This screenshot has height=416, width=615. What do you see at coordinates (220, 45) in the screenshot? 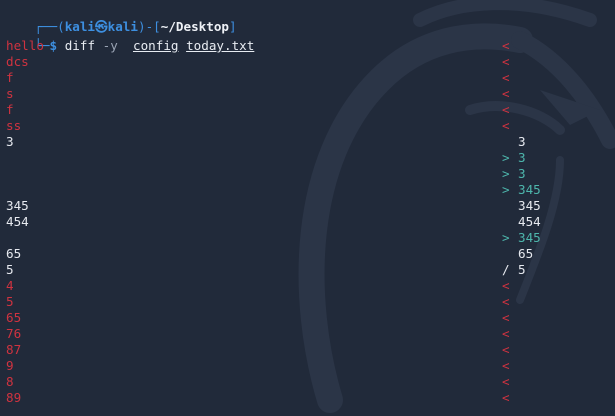
I see `command-arg-today: today.txt` at bounding box center [220, 45].